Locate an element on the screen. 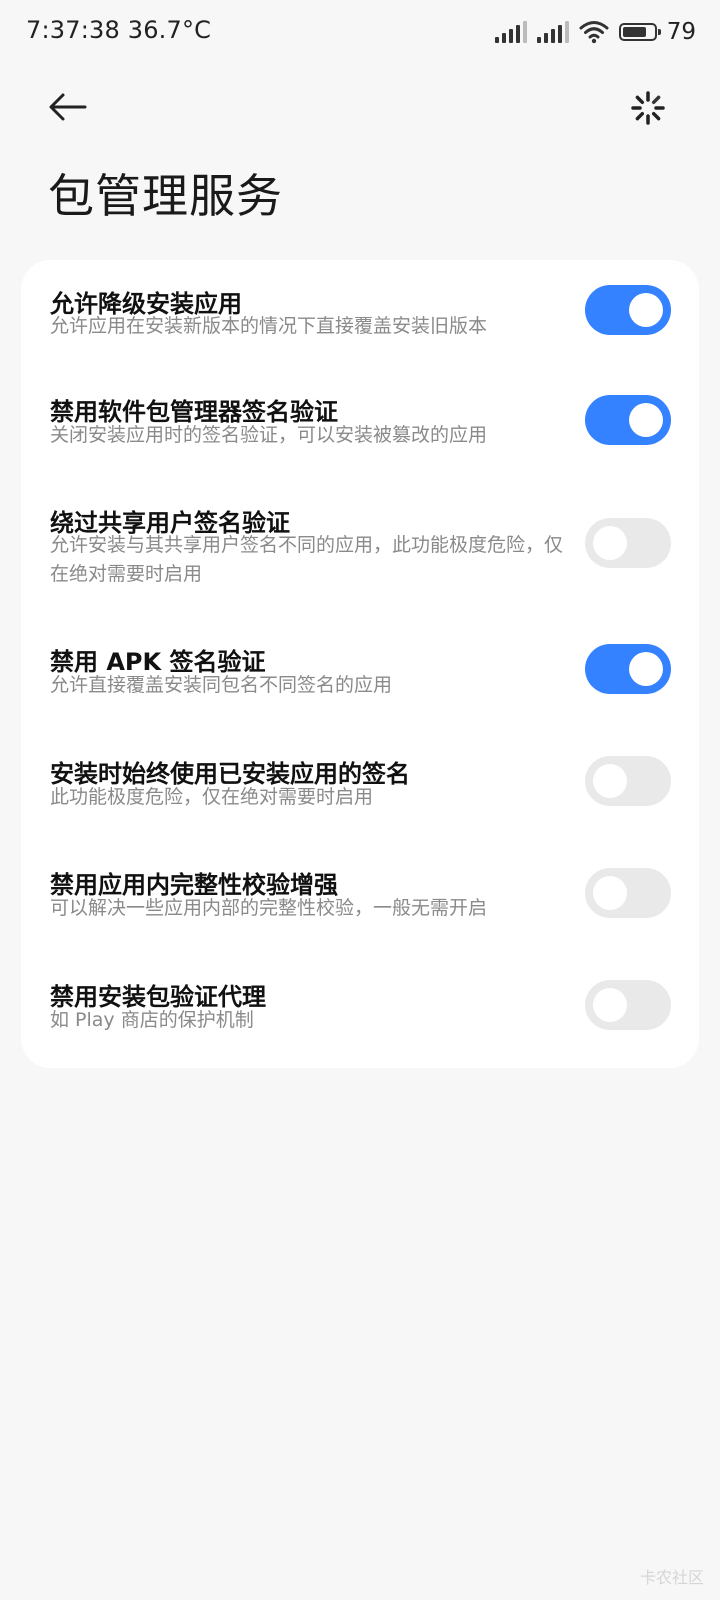 Image resolution: width=720 pixels, height=1600 pixels. setting-row-disable-pm-signature: 禁用软件包管理器签名验证 关闭安装应用时的签名验证，可以安装被篡改的应用 is located at coordinates (360, 426).